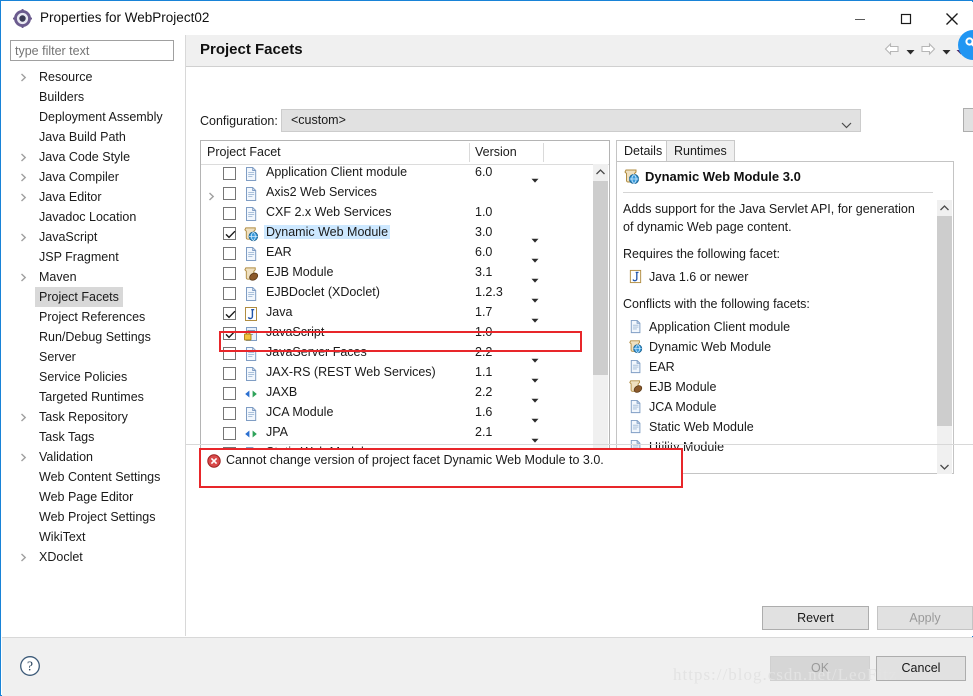  I want to click on sidebar-item-project-references: Project References, so click(93, 317).